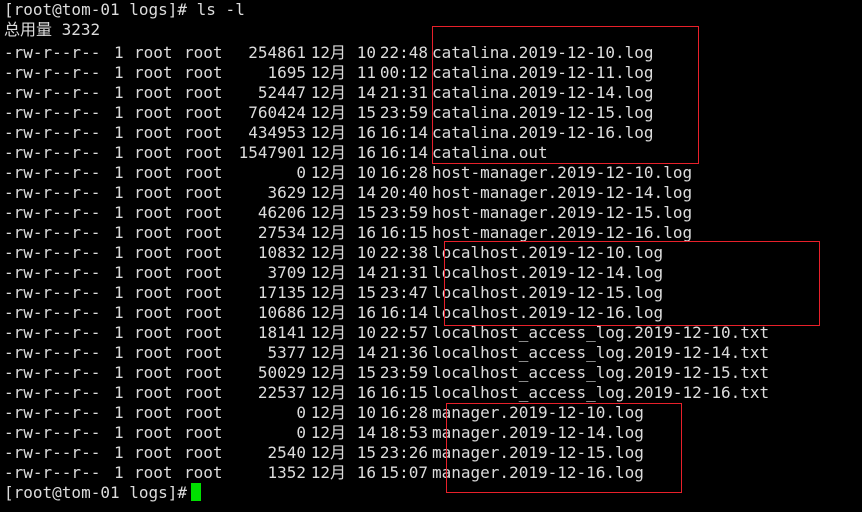 This screenshot has width=862, height=512. I want to click on file-name: host-manager.2019-12-14.log, so click(562, 192).